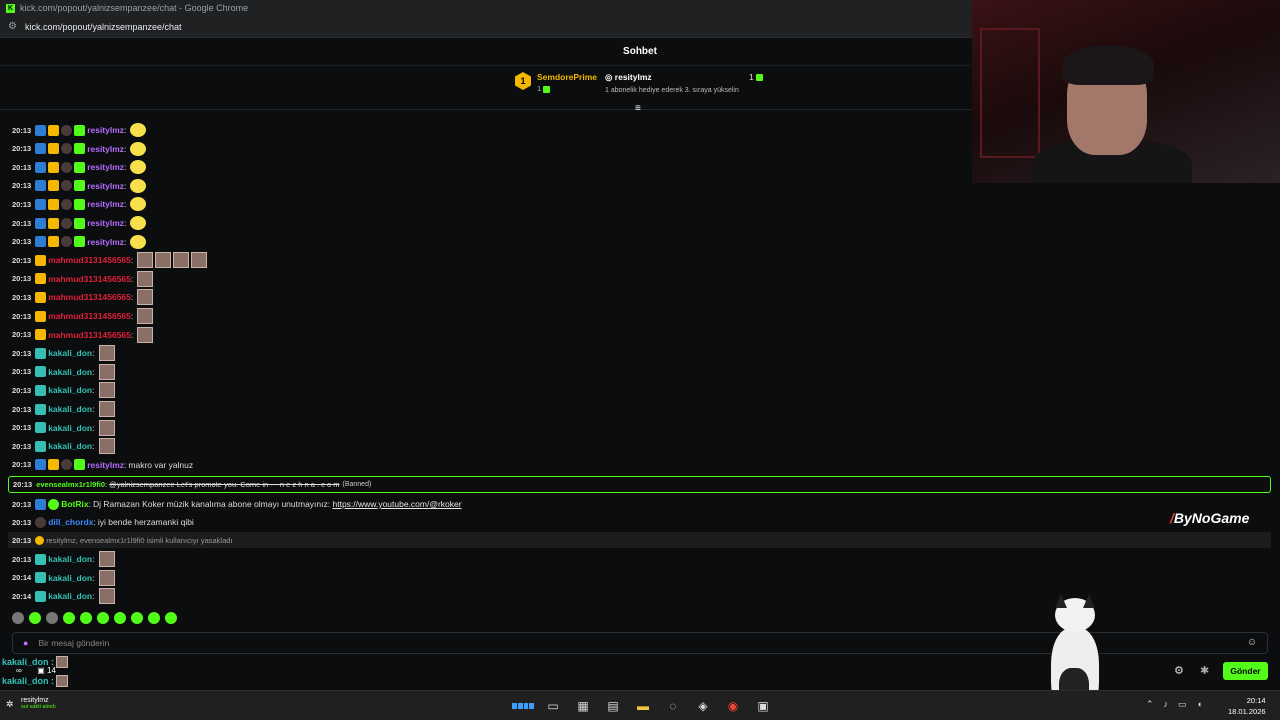 The height and width of the screenshot is (720, 1280). I want to click on task-view-icon: ▭, so click(553, 706).